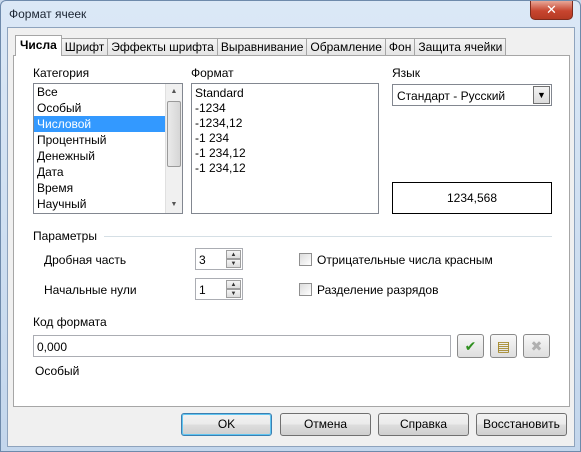 The width and height of the screenshot is (581, 452). I want to click on apply-code-button: ✔, so click(470, 346).